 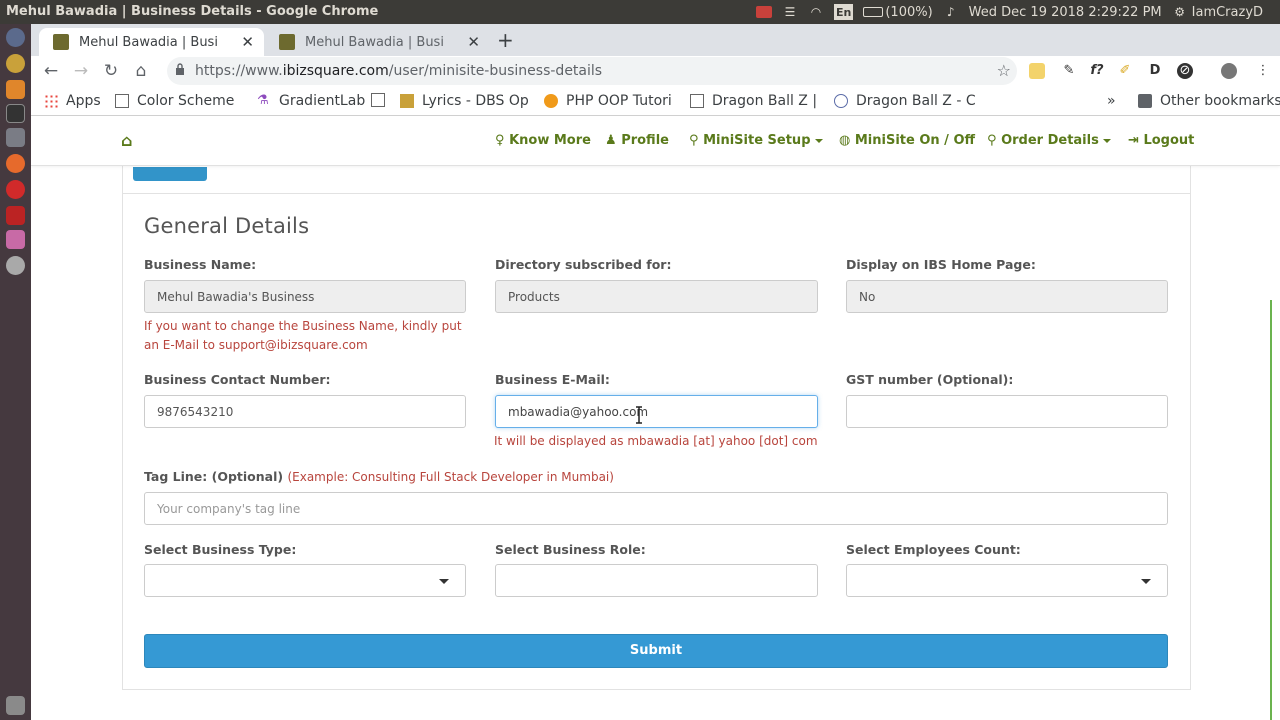 What do you see at coordinates (656, 508) in the screenshot?
I see `tagline-field: Your company's tag line` at bounding box center [656, 508].